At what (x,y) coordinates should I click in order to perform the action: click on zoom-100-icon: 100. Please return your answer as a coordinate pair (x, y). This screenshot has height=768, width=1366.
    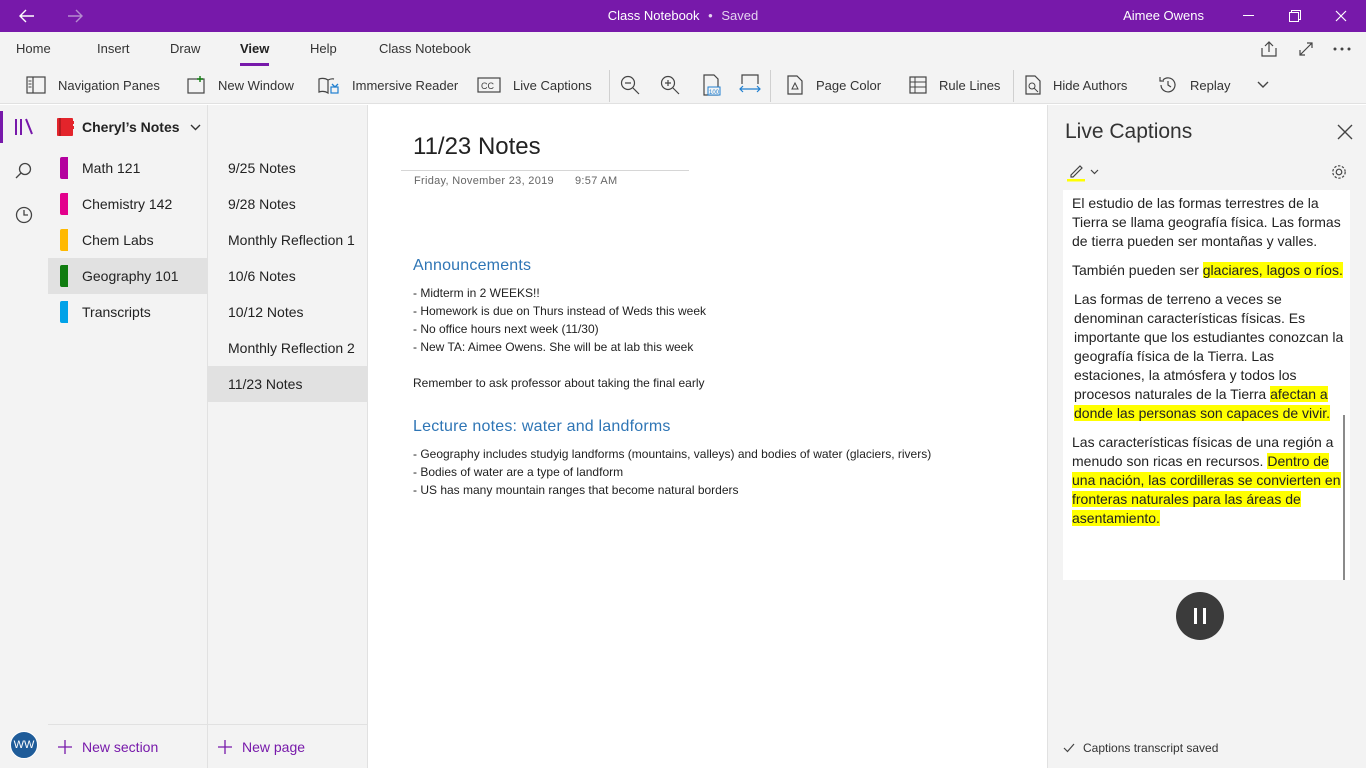
    Looking at the image, I should click on (712, 85).